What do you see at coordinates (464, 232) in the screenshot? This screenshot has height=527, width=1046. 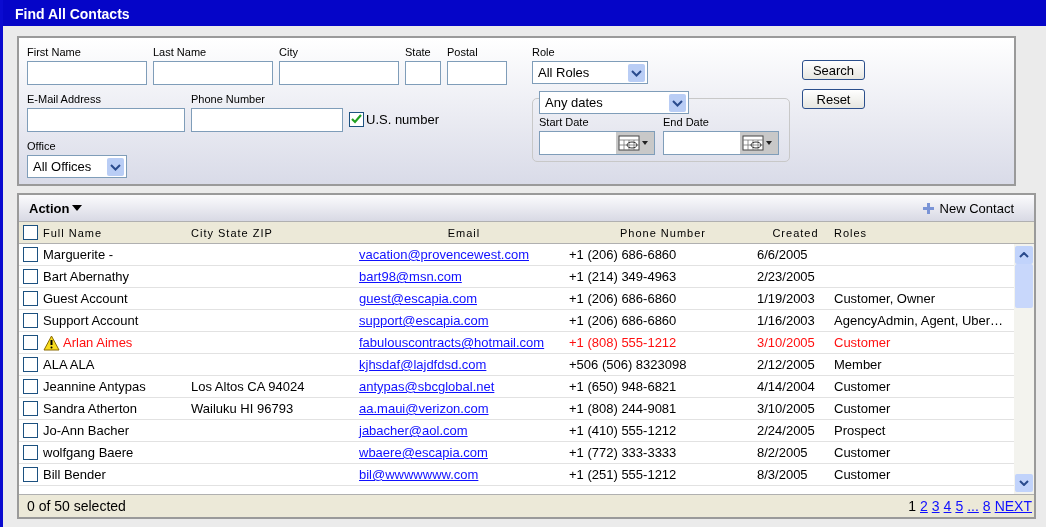 I see `column-header: Email` at bounding box center [464, 232].